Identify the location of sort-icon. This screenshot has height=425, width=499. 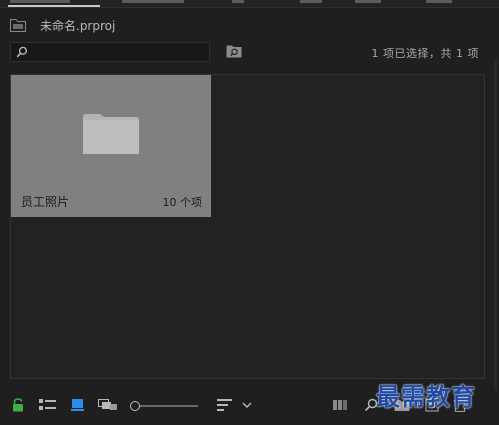
(225, 405).